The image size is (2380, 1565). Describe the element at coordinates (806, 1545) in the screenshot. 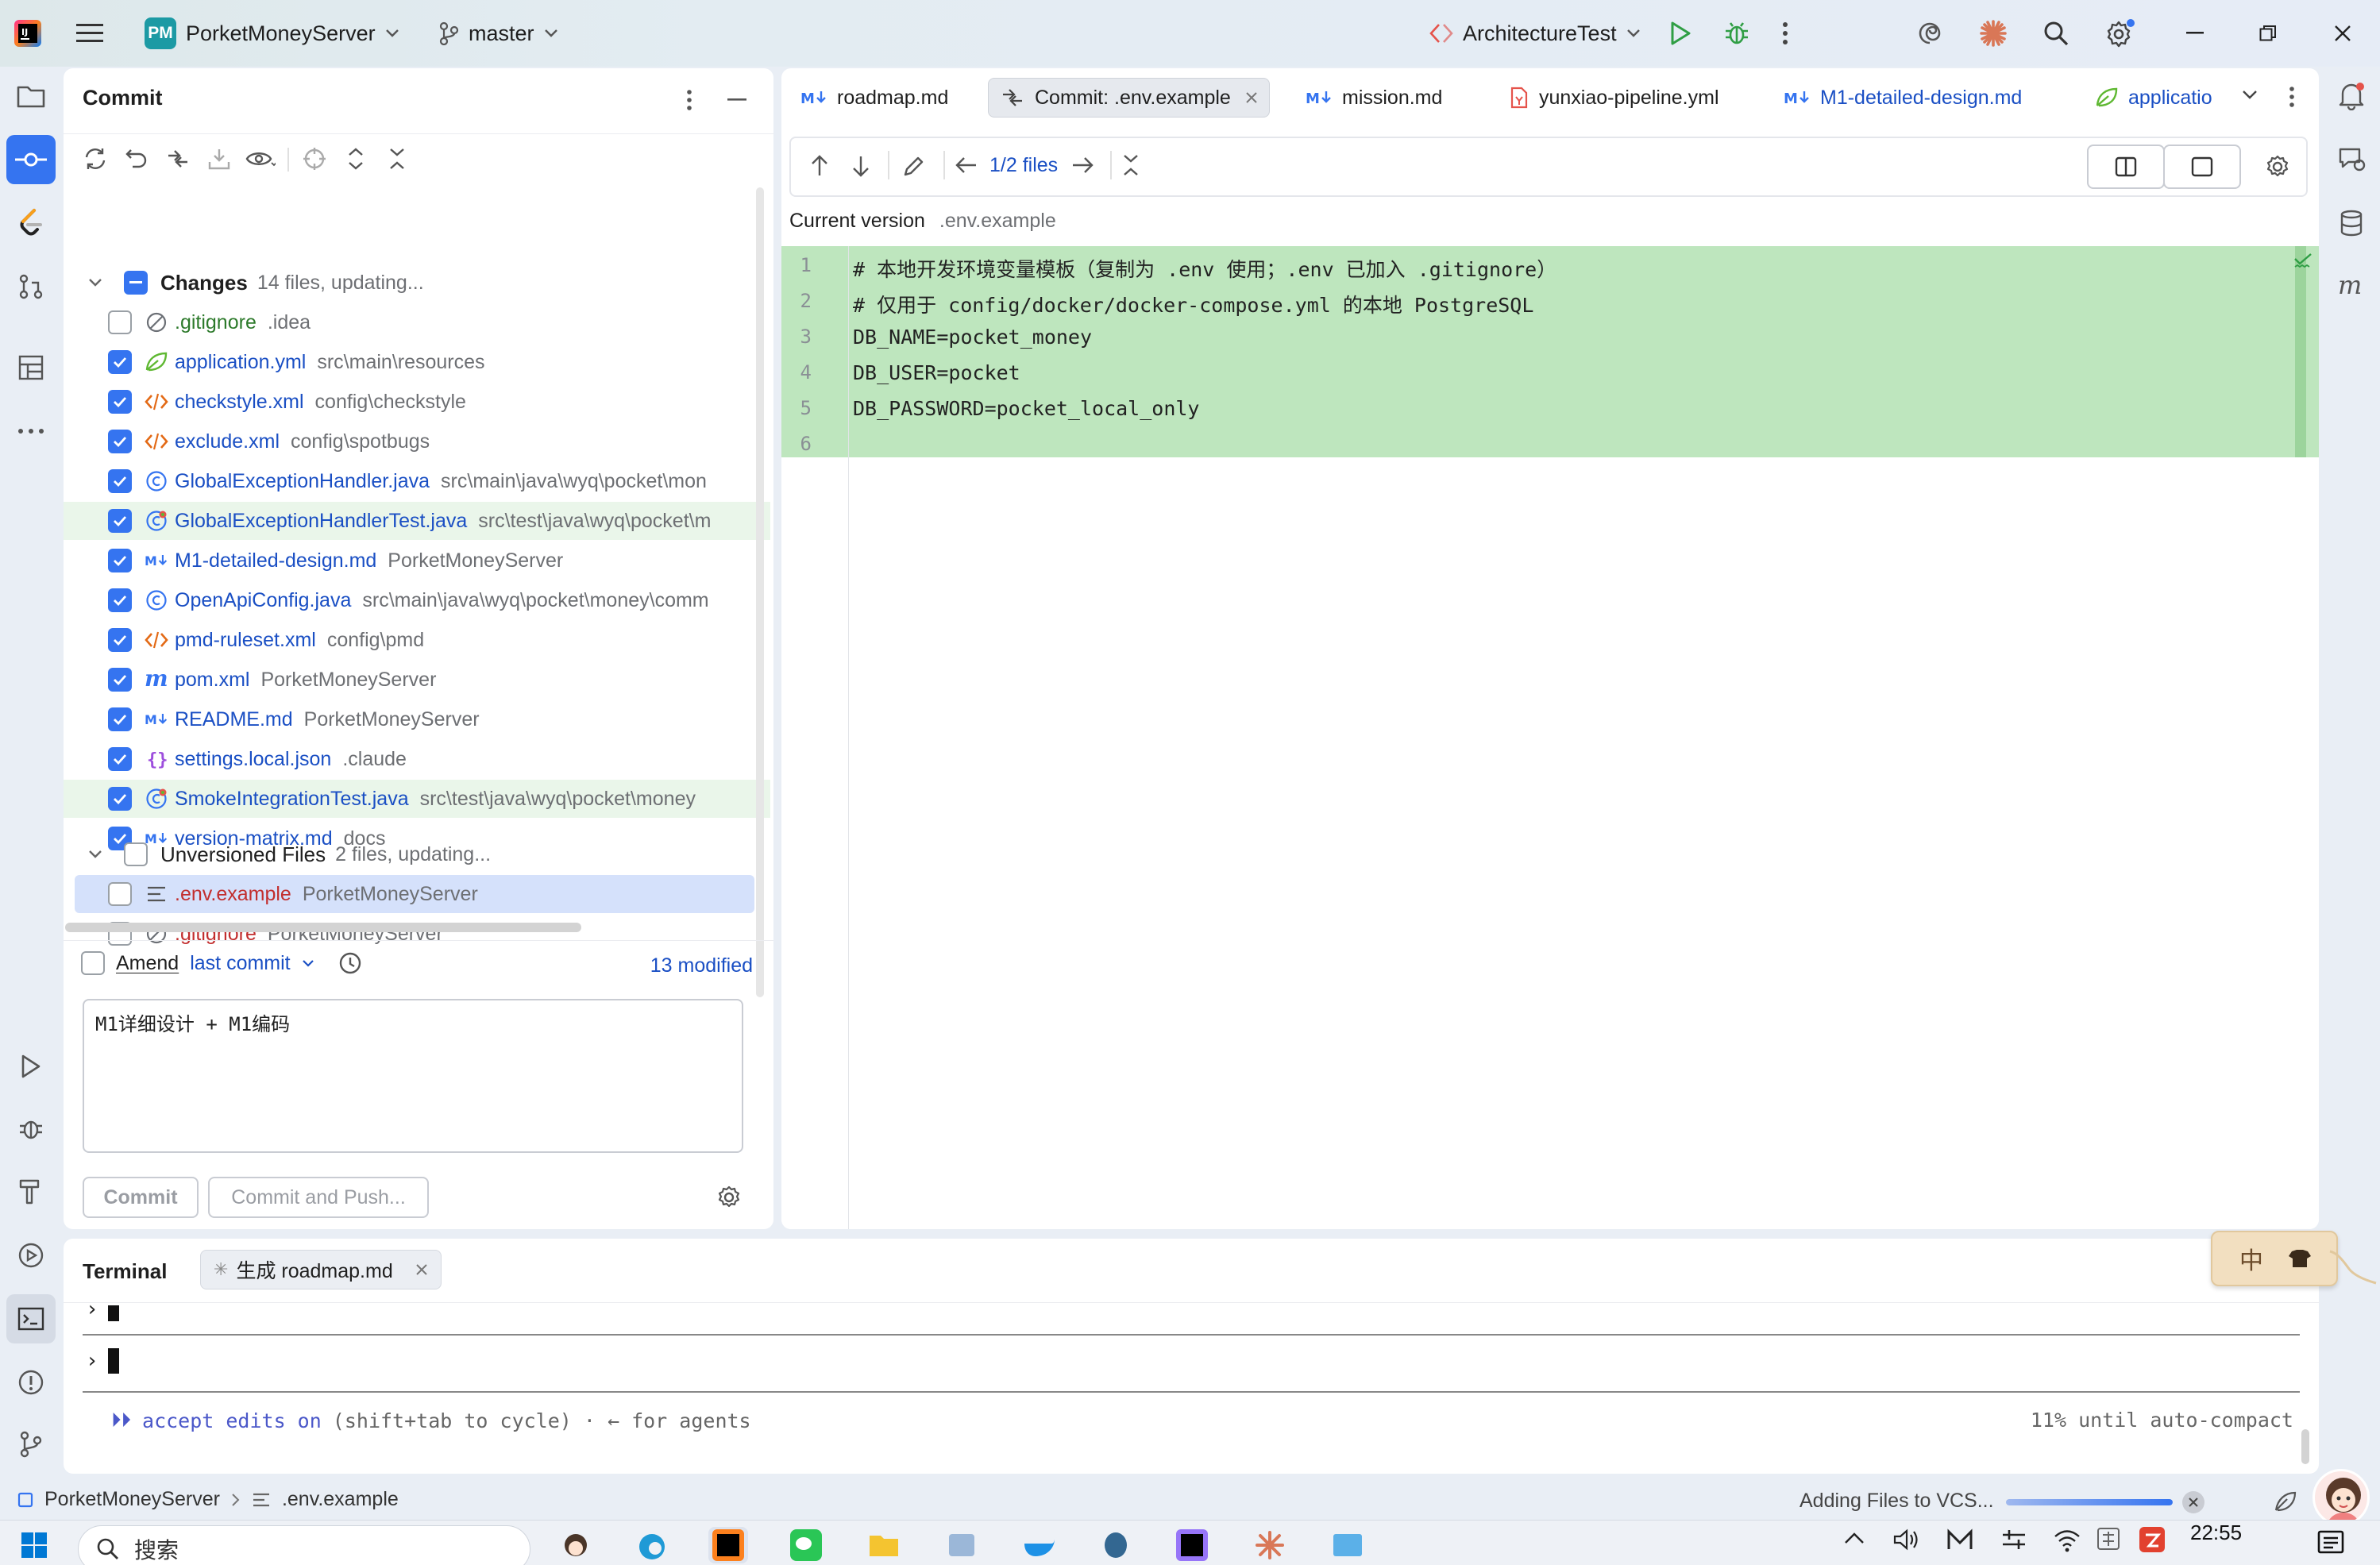

I see `taskbar-wechat-icon` at that location.